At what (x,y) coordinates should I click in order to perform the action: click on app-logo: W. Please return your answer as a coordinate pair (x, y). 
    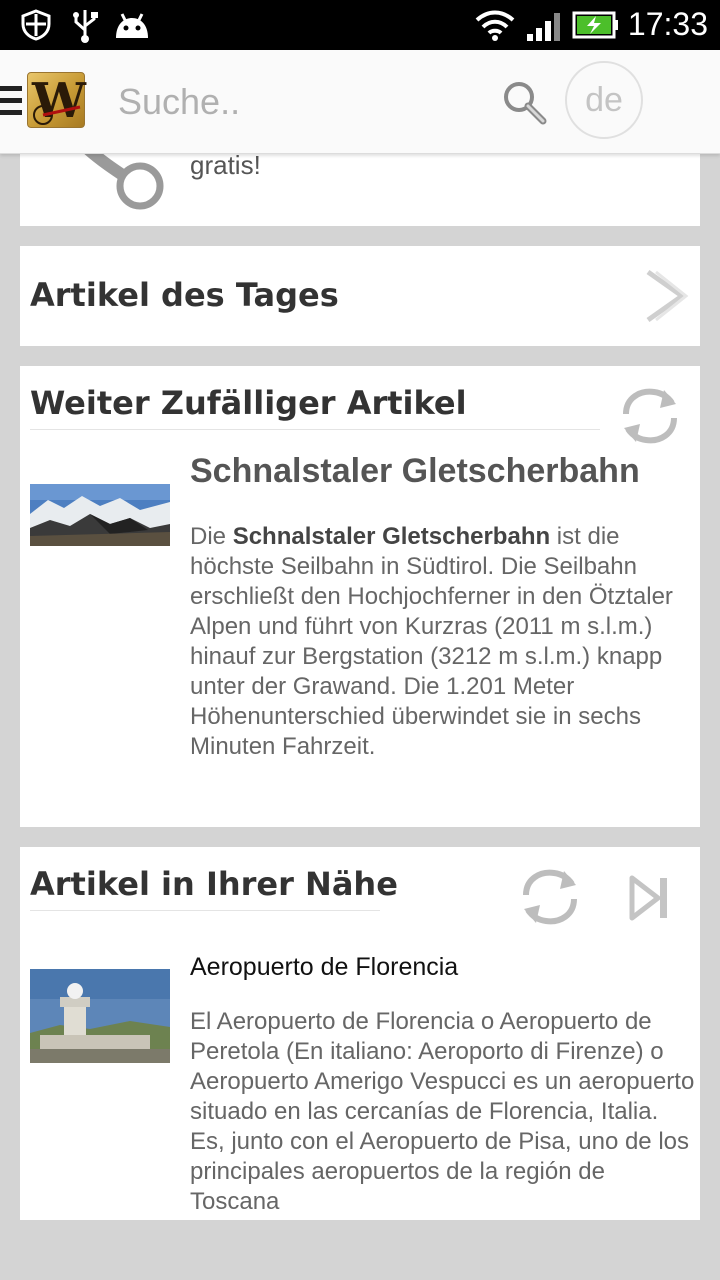
    Looking at the image, I should click on (56, 100).